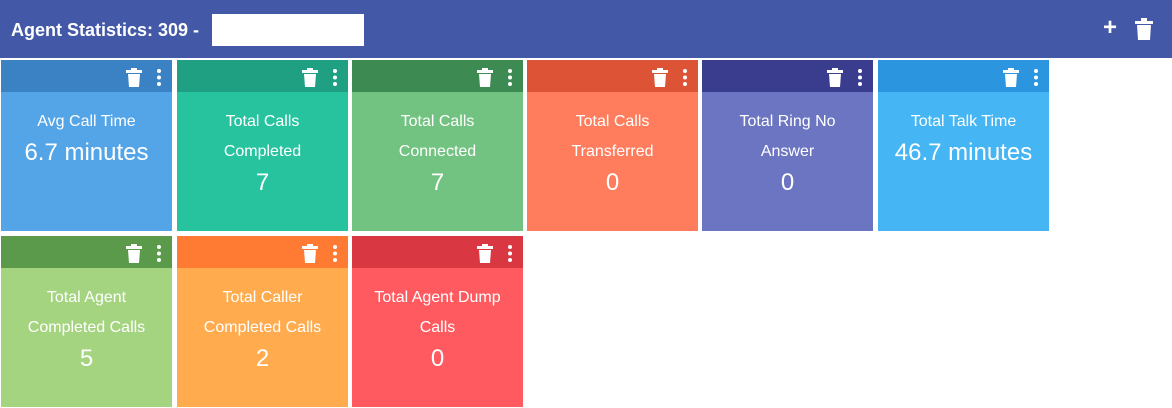  Describe the element at coordinates (86, 297) in the screenshot. I see `tile-title: Total Agent` at that location.